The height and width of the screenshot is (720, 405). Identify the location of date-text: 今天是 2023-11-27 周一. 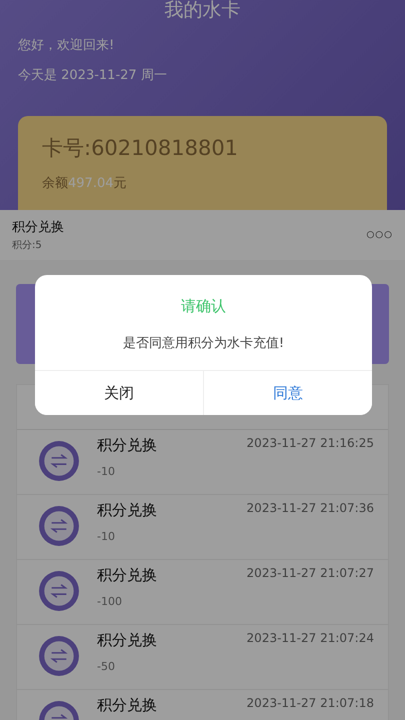
(93, 75).